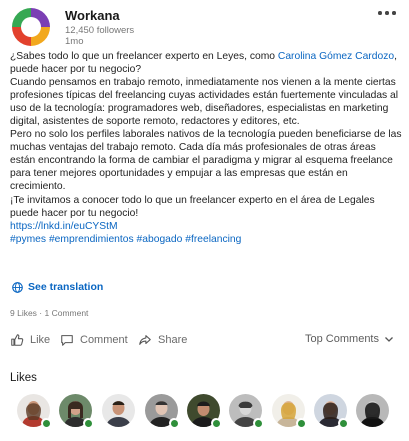 This screenshot has height=441, width=409. I want to click on action-bar: Like Comment Share Top Comments, so click(205, 342).